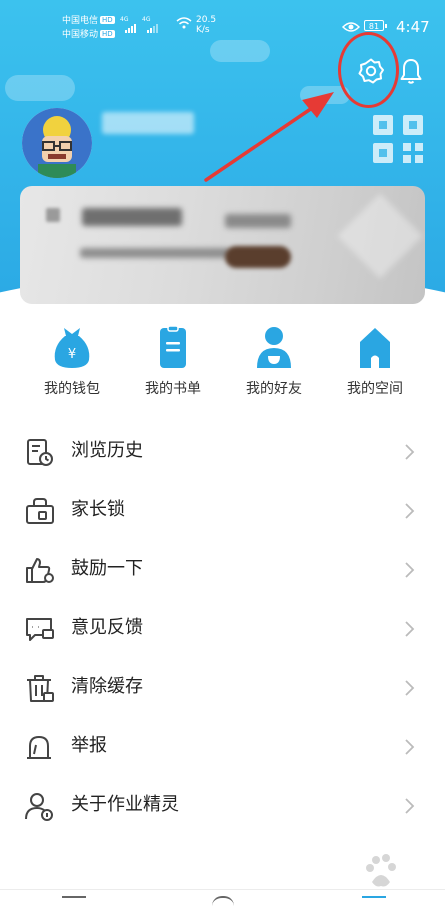 Image resolution: width=445 pixels, height=906 pixels. Describe the element at coordinates (107, 686) in the screenshot. I see `menu-item-label: 清除缓存` at that location.